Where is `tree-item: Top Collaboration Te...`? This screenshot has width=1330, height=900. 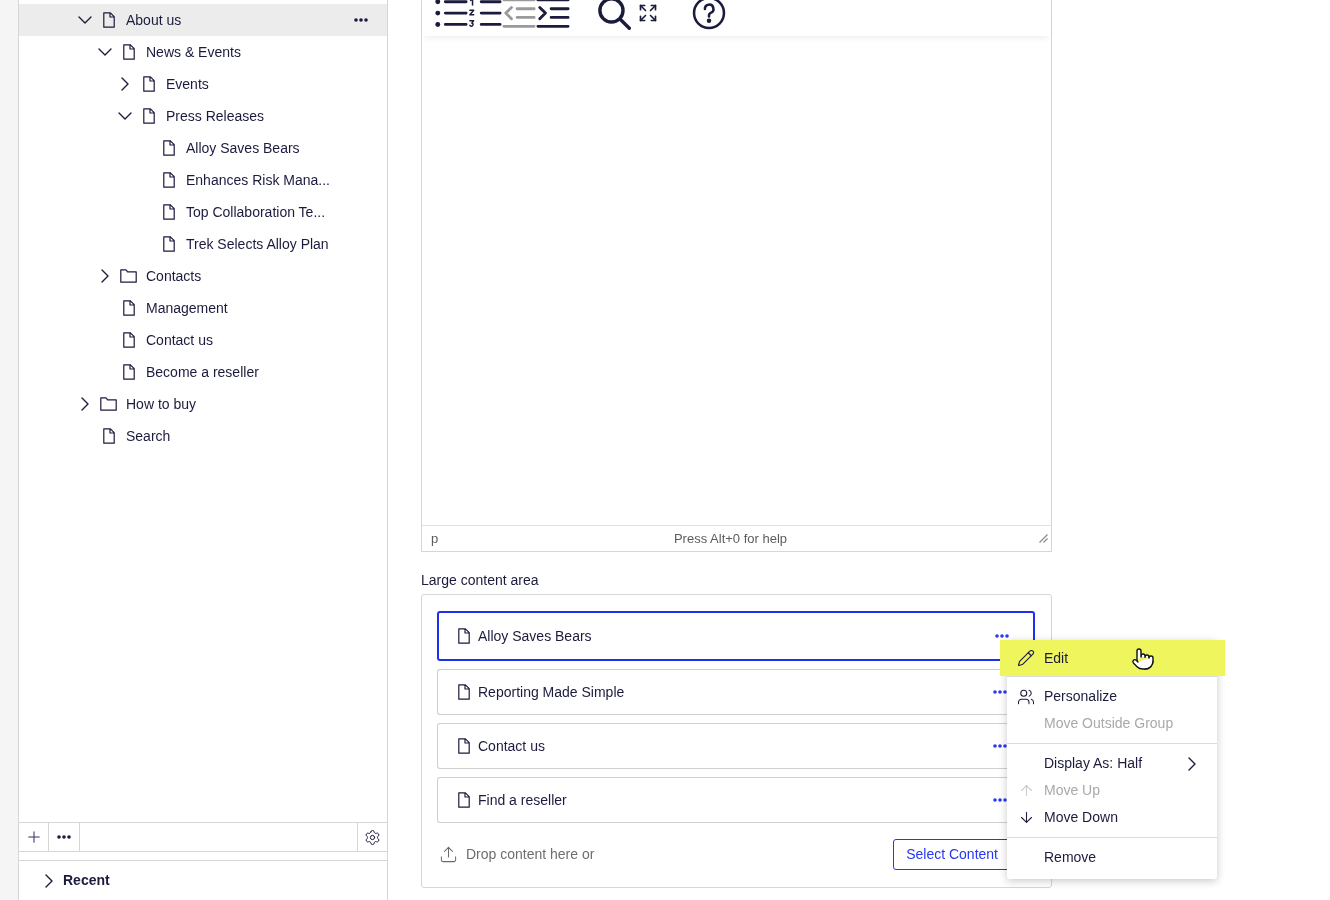 tree-item: Top Collaboration Te... is located at coordinates (203, 212).